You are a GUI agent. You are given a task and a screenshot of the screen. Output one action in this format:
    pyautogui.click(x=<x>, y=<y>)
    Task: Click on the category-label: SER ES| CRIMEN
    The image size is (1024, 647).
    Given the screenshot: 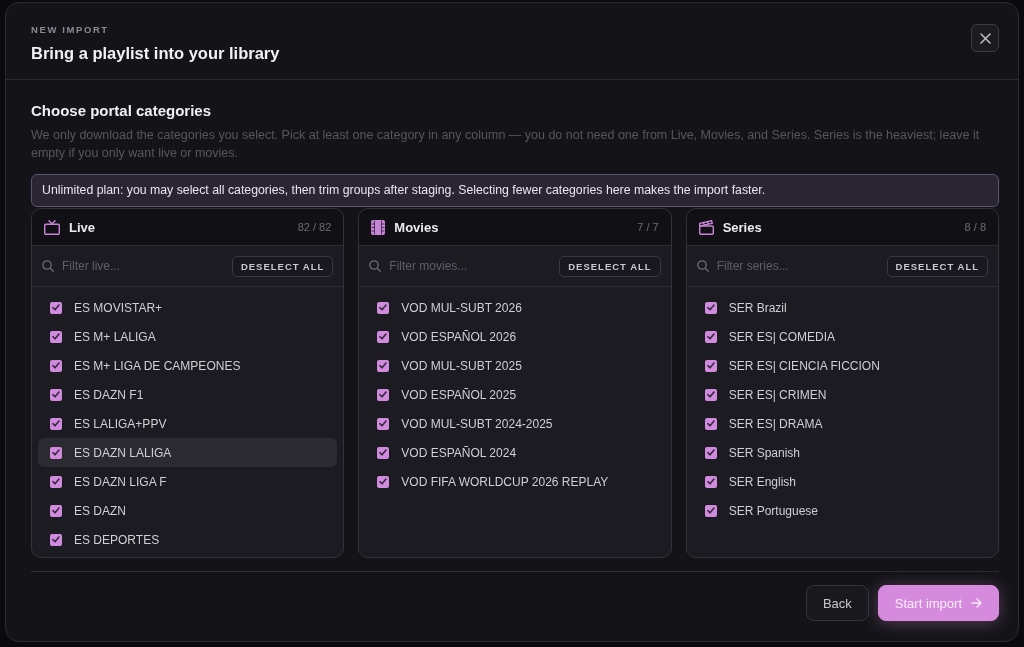 What is the action you would take?
    pyautogui.click(x=777, y=394)
    